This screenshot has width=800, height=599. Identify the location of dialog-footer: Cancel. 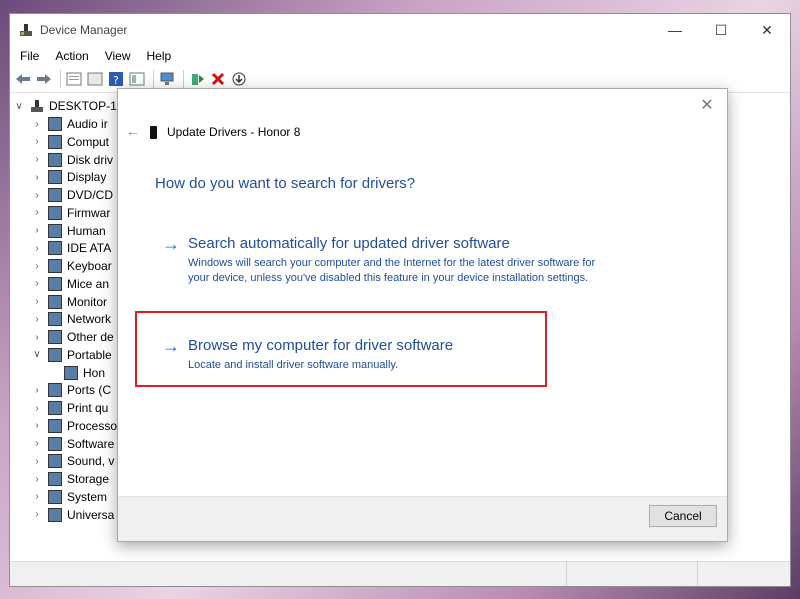
(422, 518).